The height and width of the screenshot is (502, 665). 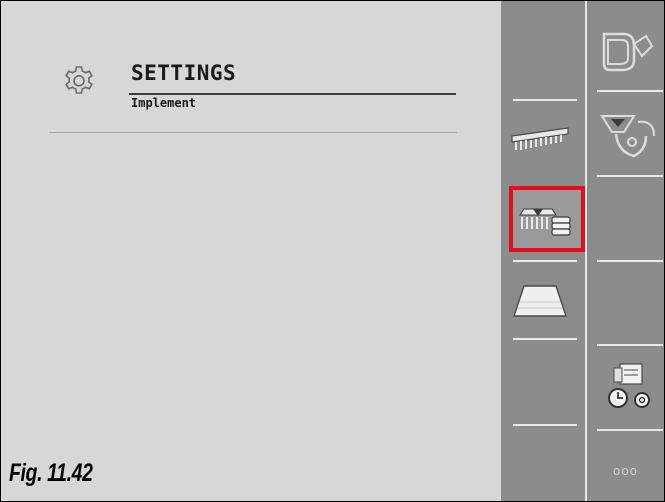 I want to click on gear-icon, so click(x=79, y=80).